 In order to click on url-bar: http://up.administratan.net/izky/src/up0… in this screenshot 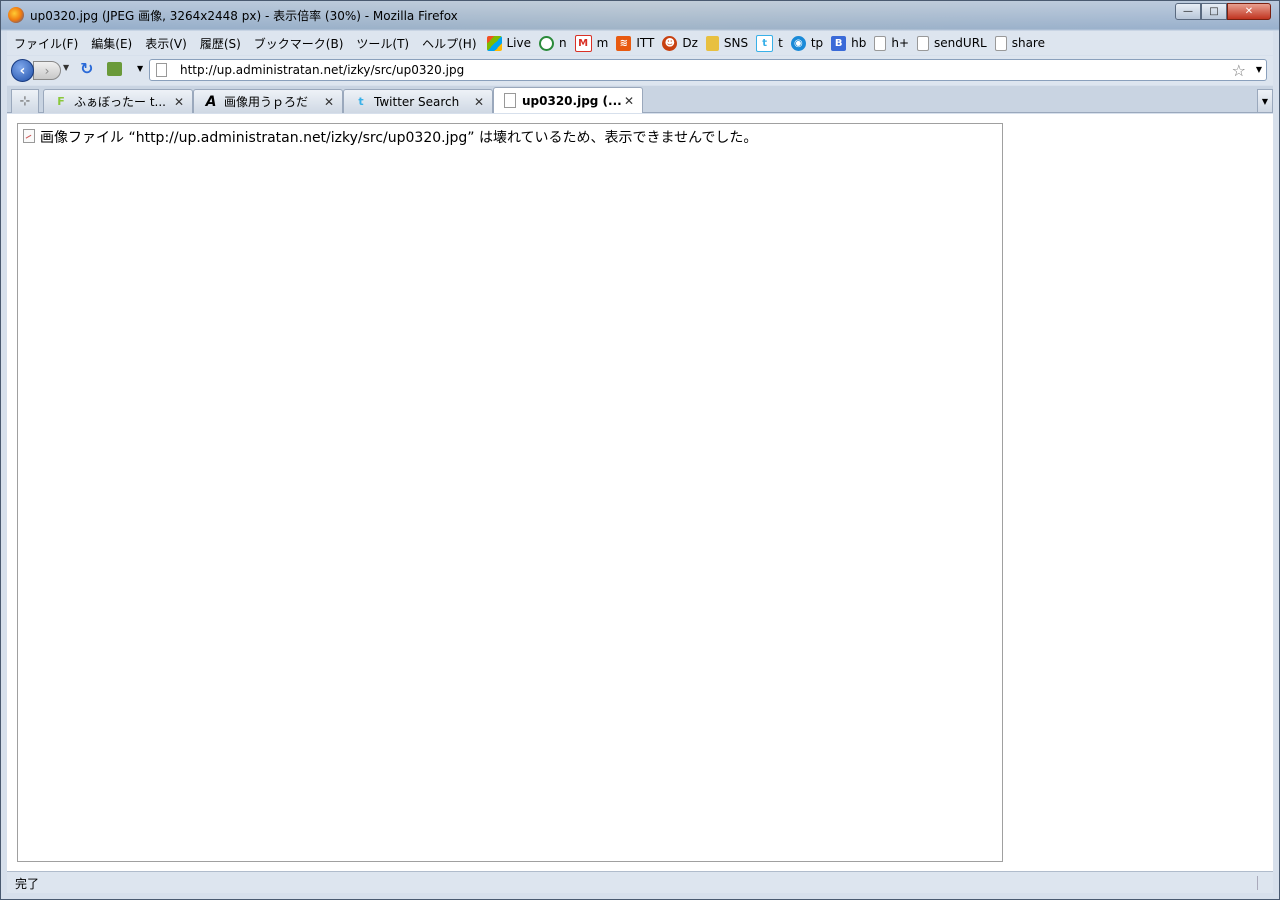, I will do `click(708, 70)`.